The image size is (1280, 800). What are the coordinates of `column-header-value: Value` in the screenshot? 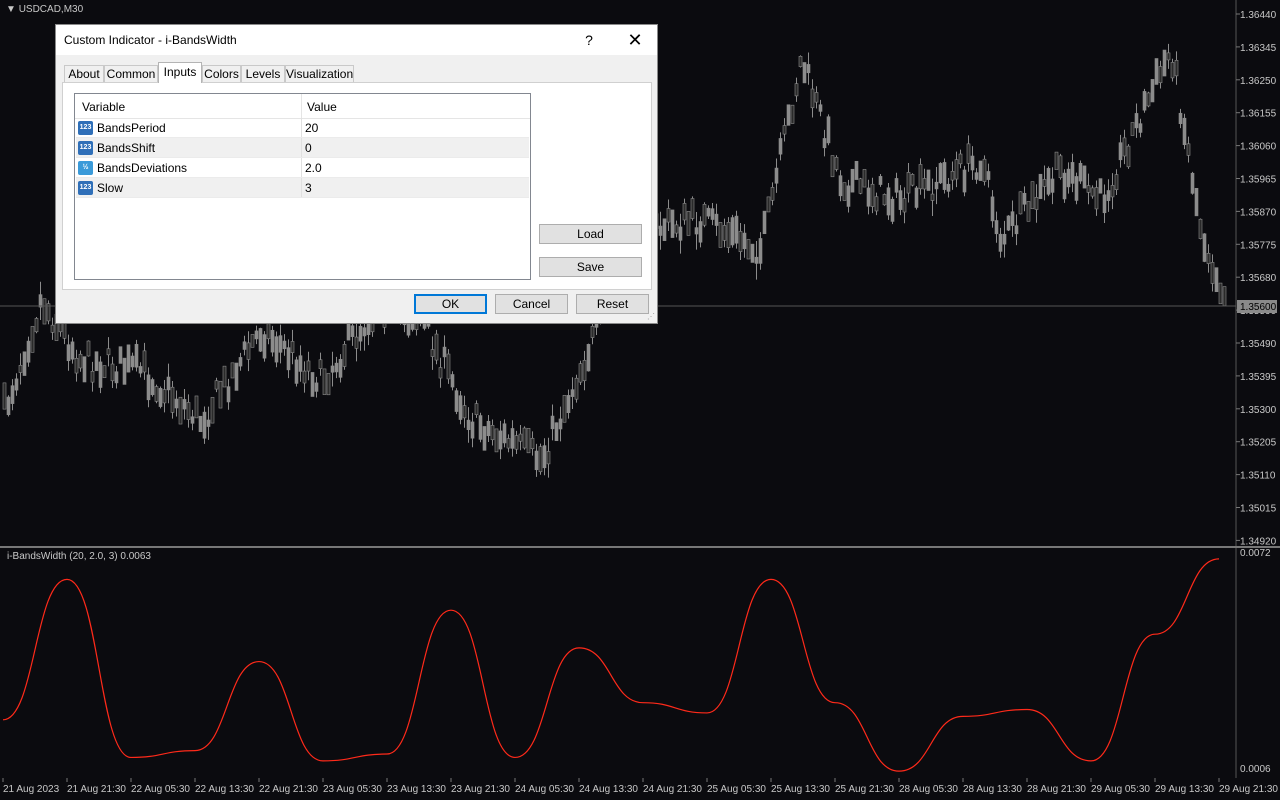 It's located at (322, 107).